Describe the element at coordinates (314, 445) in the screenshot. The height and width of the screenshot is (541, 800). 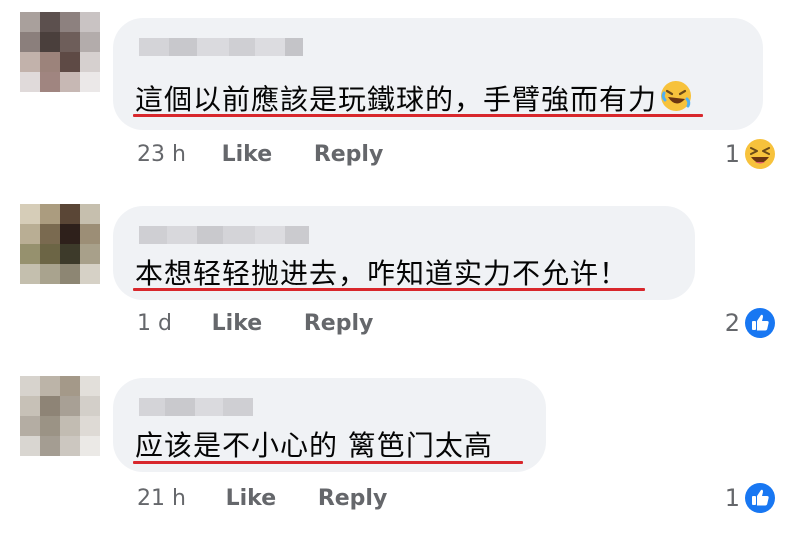
I see `comment-text: 应该是不小心的 篱笆门太高` at that location.